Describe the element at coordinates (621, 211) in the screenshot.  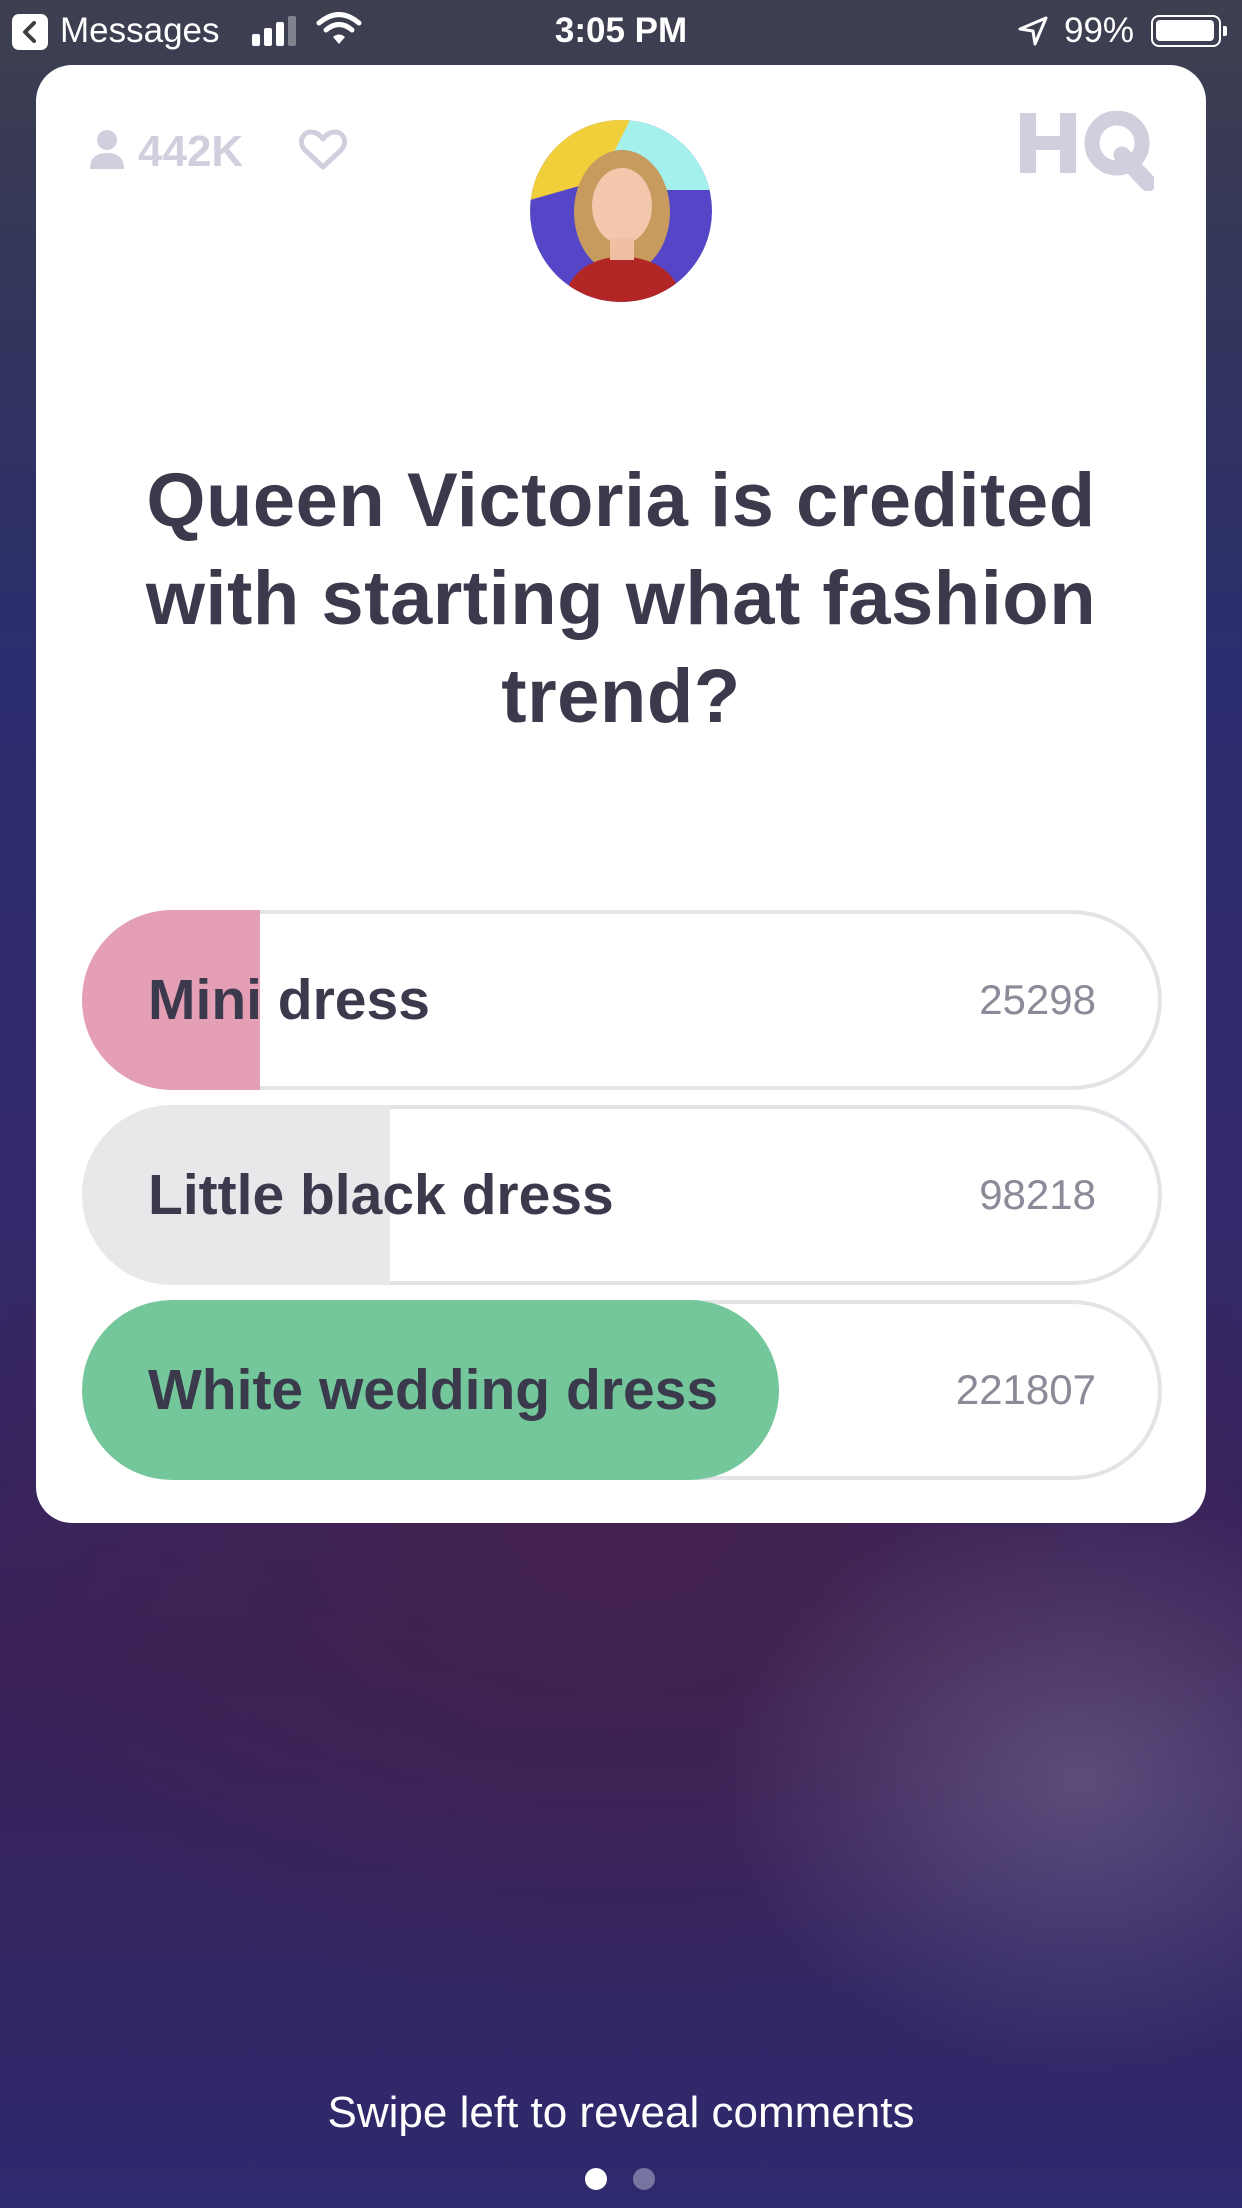
I see `host-avatar` at that location.